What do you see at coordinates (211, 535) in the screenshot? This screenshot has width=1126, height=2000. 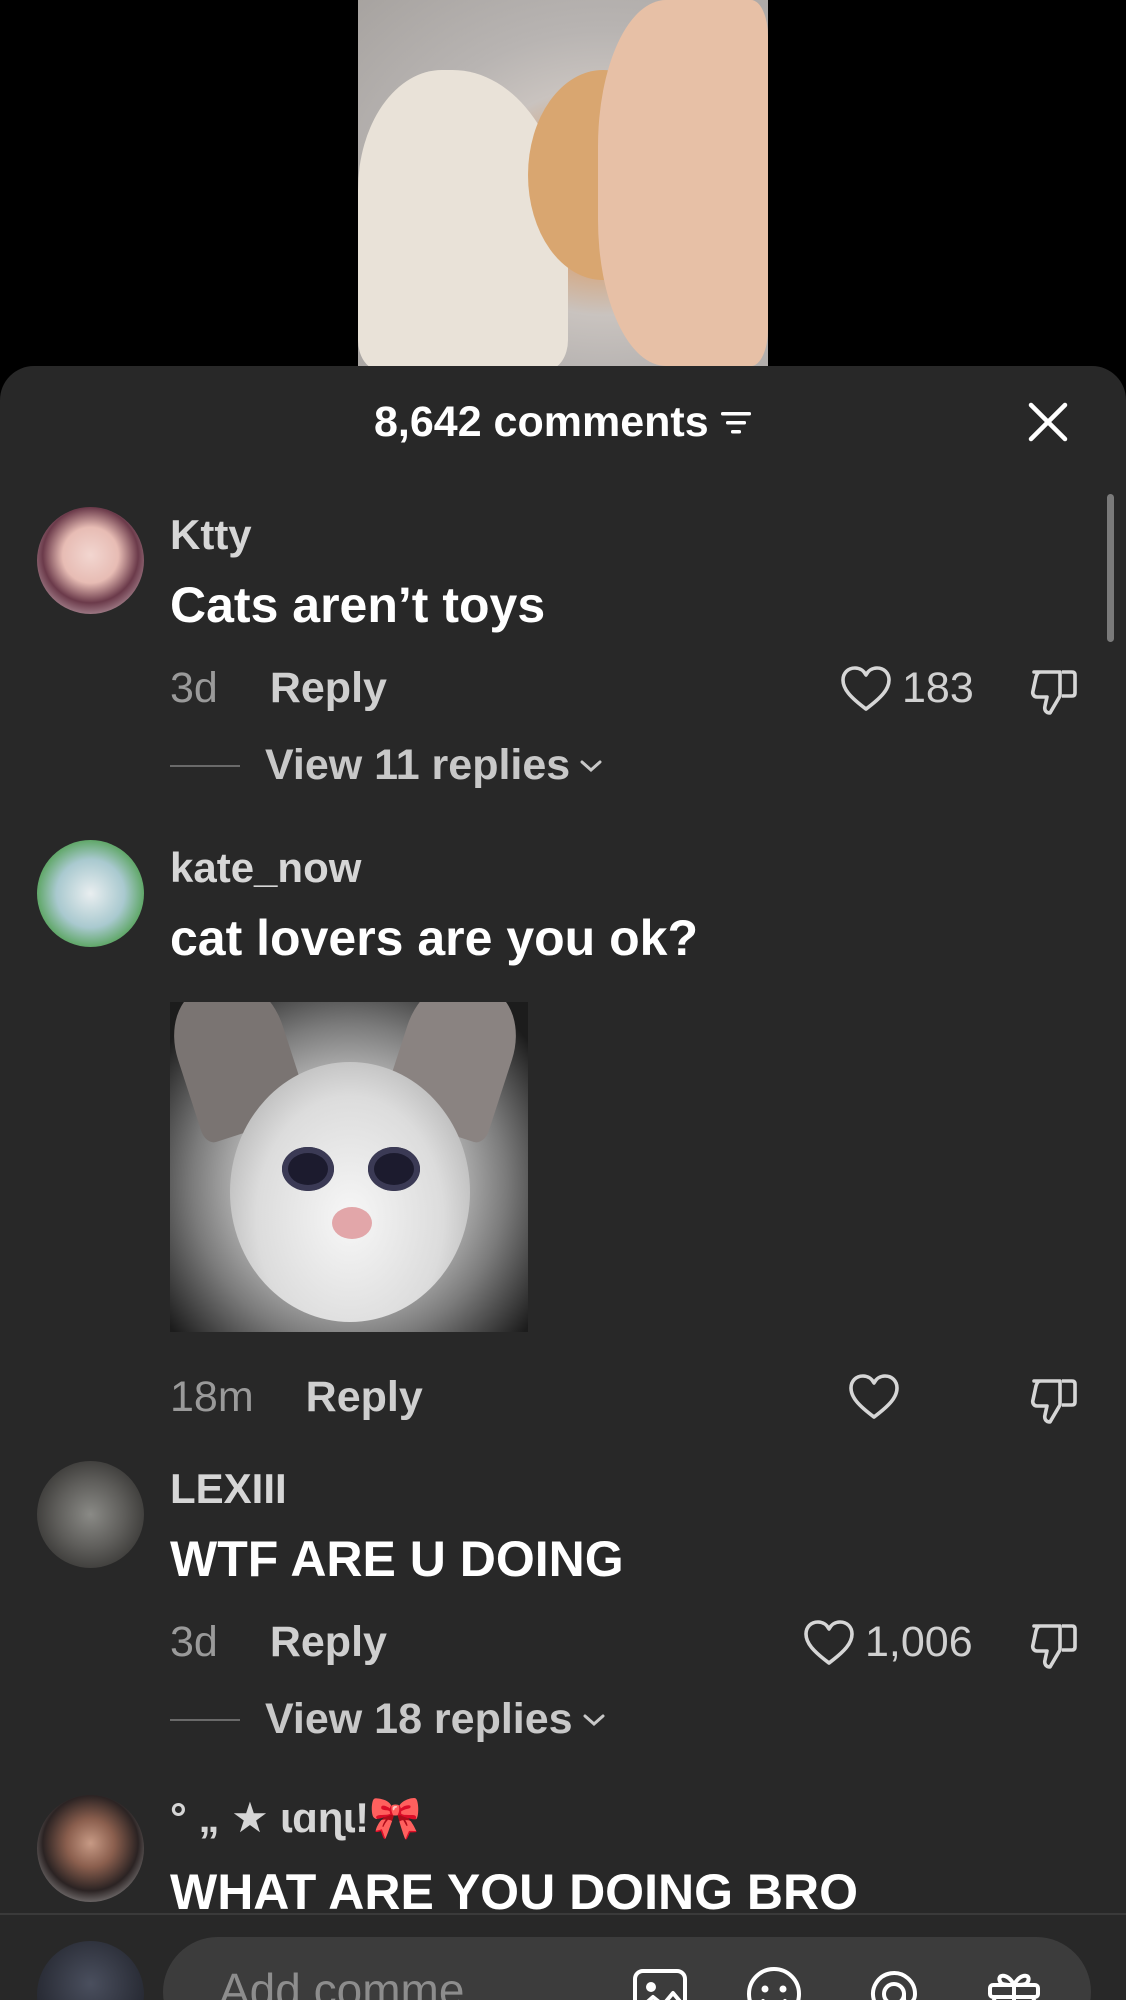 I see `comment-username: Ktty` at bounding box center [211, 535].